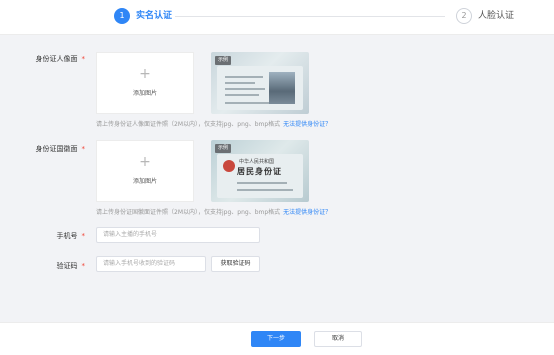 The image size is (554, 355). Describe the element at coordinates (257, 162) in the screenshot. I see `card-country-title: 中华人民共和国` at that location.